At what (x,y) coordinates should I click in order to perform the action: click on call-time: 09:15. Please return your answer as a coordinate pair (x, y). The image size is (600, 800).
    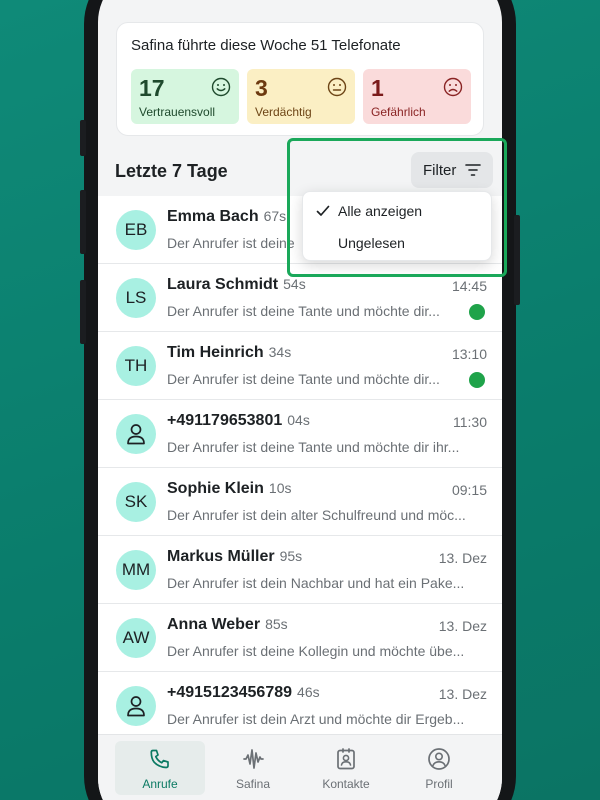
    Looking at the image, I should click on (469, 490).